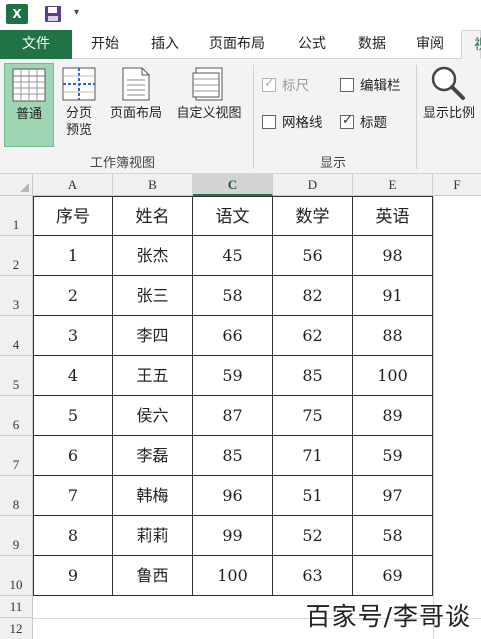 Image resolution: width=481 pixels, height=639 pixels. Describe the element at coordinates (292, 123) in the screenshot. I see `gridlines-checkbox-row: 网格线` at that location.